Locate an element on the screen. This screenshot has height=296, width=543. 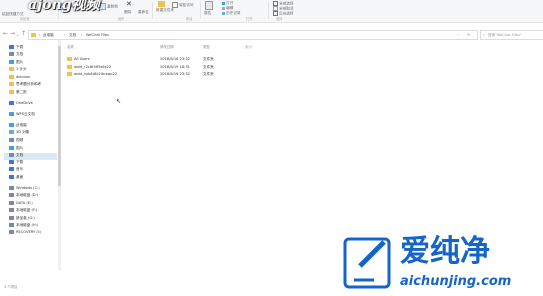
address-box: › 此电脑 › 文档 › WeChat Files ⌄ ↻ is located at coordinates (253, 35).